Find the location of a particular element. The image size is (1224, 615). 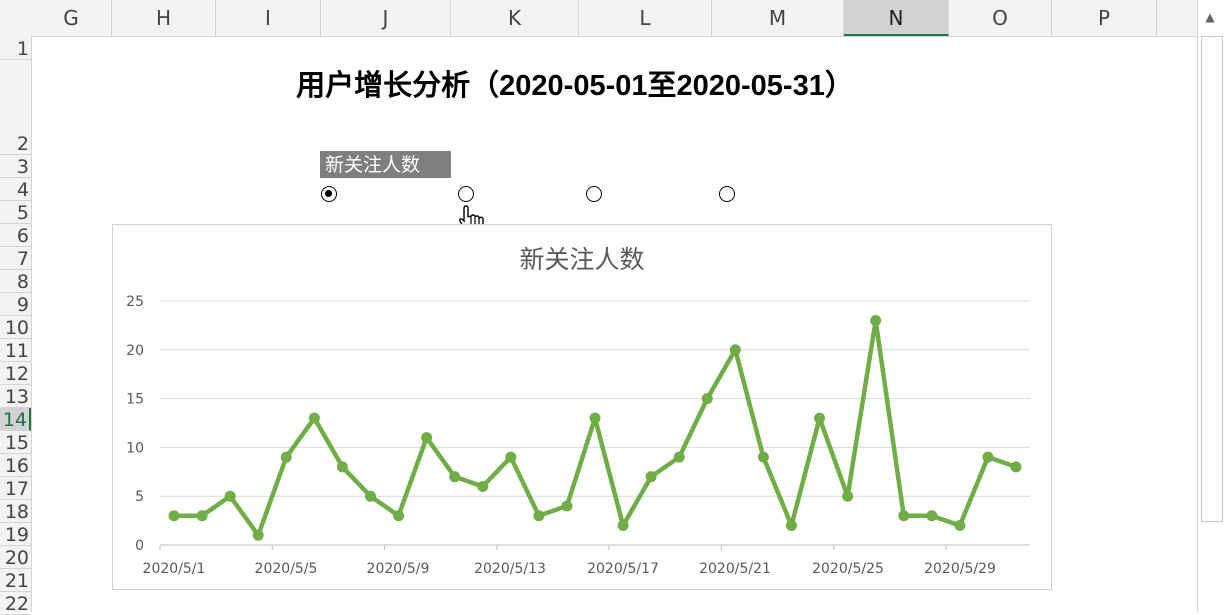

x-tick-label: 2020/5/9 is located at coordinates (398, 569).